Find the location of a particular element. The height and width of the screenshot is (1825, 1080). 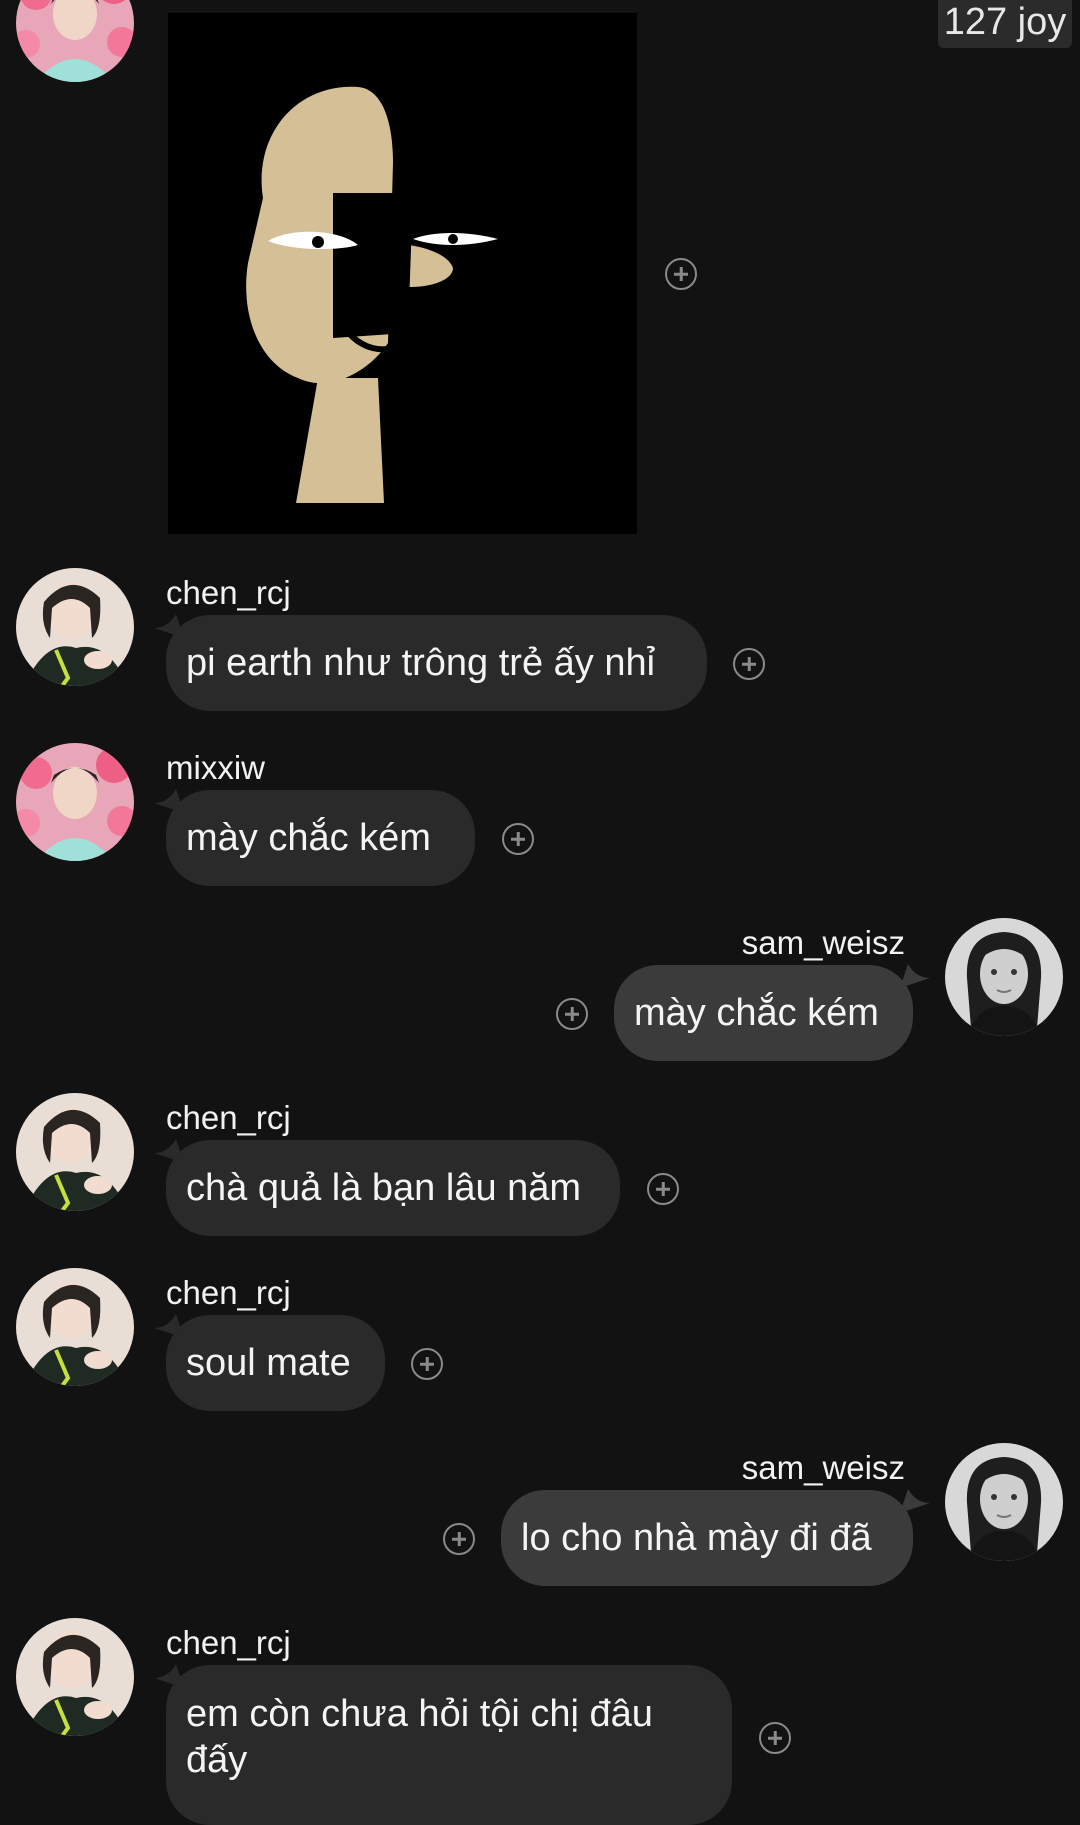

message-bubble: mày chắc kém is located at coordinates (320, 838).